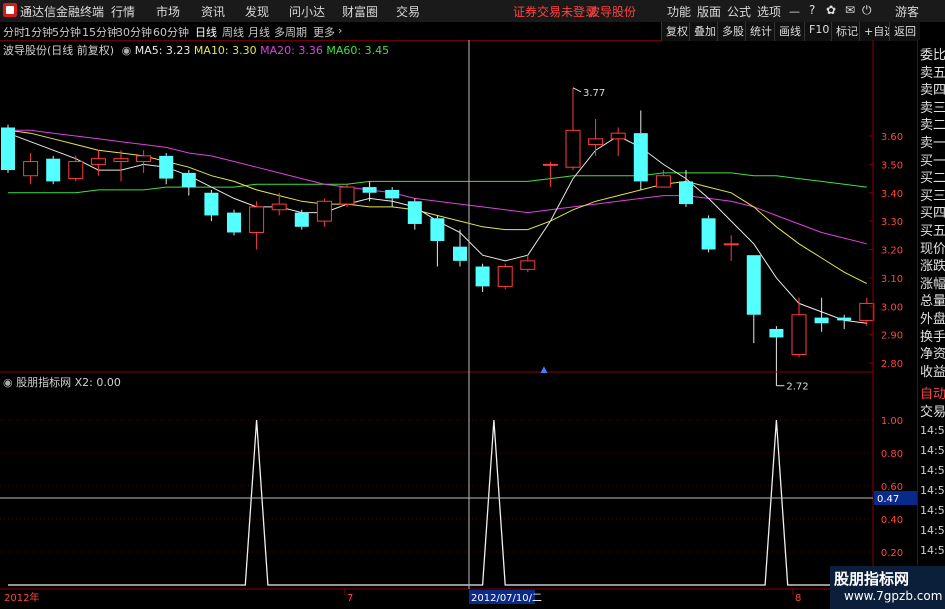 Image resolution: width=945 pixels, height=609 pixels. I want to click on period-30min: 30分钟, so click(134, 32).